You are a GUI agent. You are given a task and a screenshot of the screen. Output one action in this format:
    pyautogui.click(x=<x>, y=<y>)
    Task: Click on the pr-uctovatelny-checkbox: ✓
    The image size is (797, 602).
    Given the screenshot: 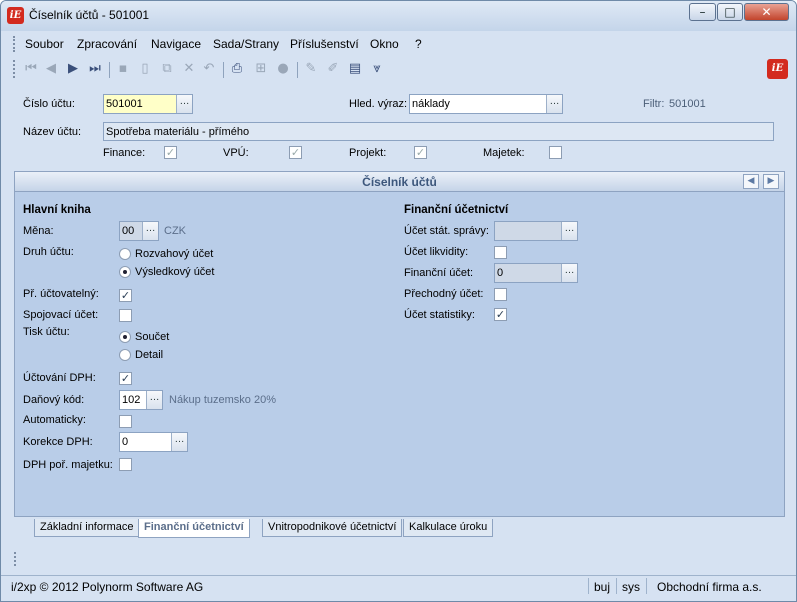 What is the action you would take?
    pyautogui.click(x=125, y=295)
    